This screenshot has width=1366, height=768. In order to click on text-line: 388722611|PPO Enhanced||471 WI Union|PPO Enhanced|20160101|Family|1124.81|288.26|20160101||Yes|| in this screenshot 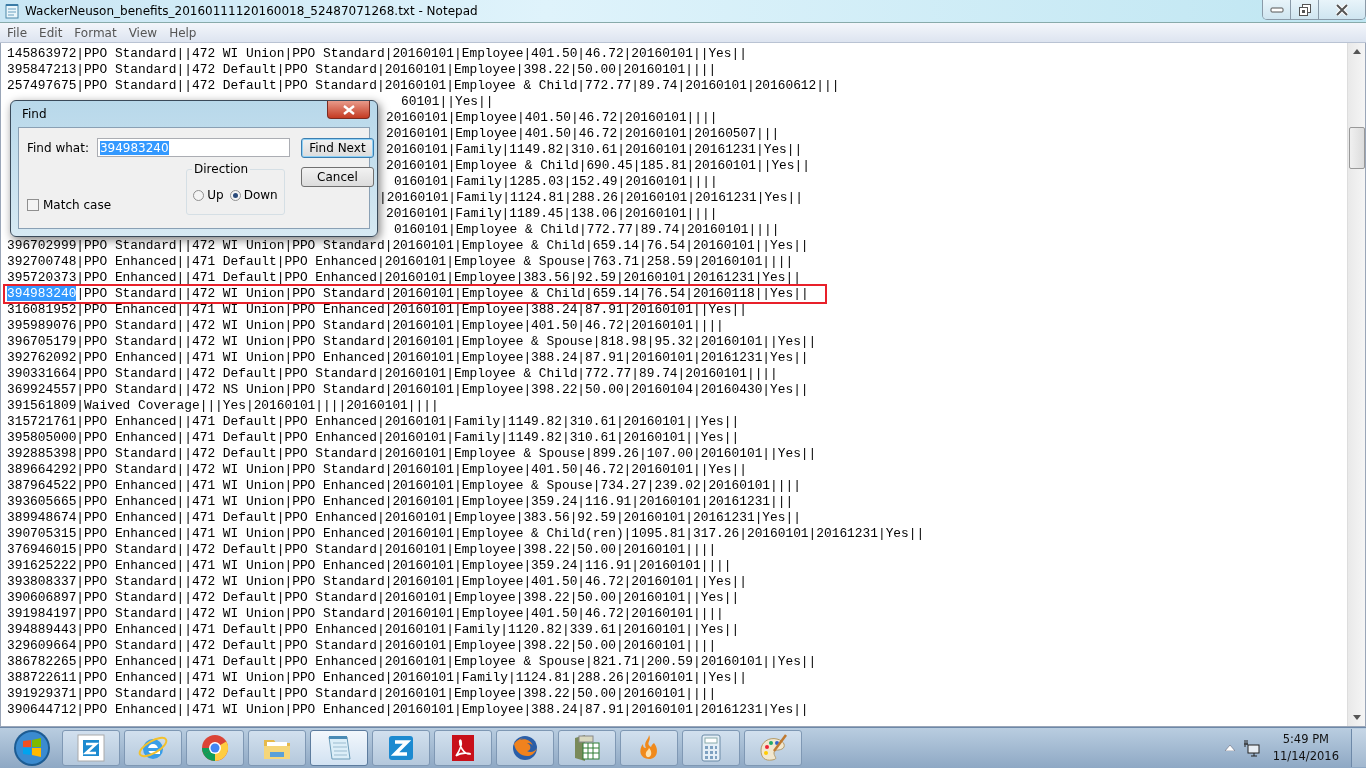, I will do `click(377, 677)`.